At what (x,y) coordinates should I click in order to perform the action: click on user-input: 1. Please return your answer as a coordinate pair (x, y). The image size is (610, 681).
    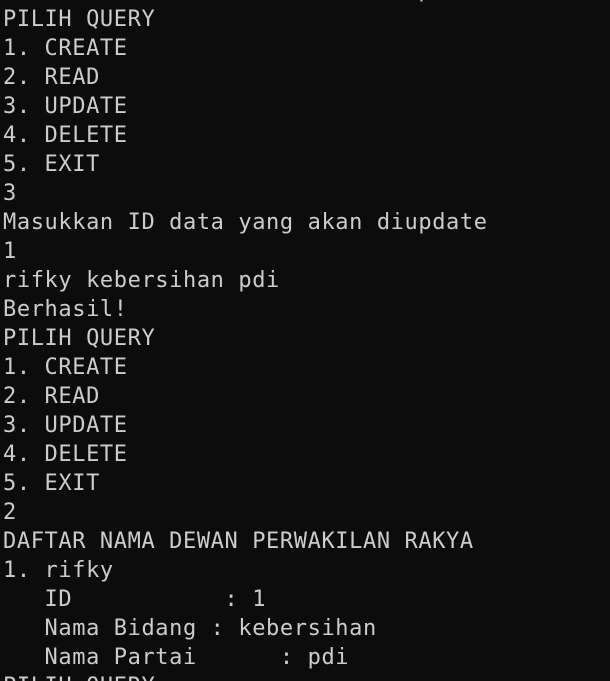
    Looking at the image, I should click on (10, 251).